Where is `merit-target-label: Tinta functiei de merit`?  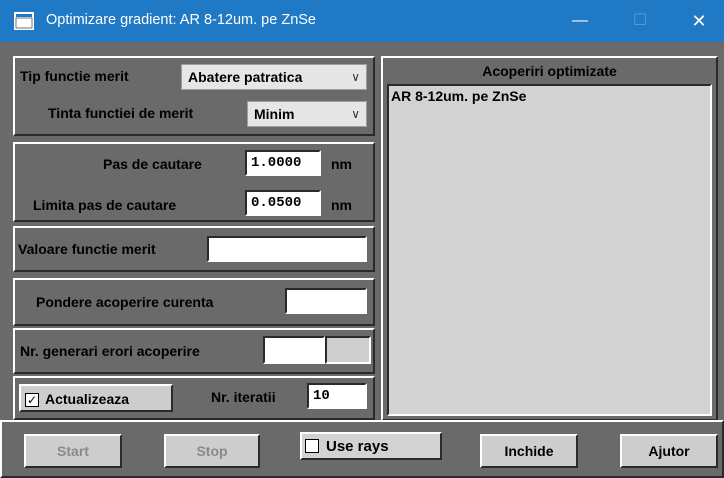
merit-target-label: Tinta functiei de merit is located at coordinates (121, 113).